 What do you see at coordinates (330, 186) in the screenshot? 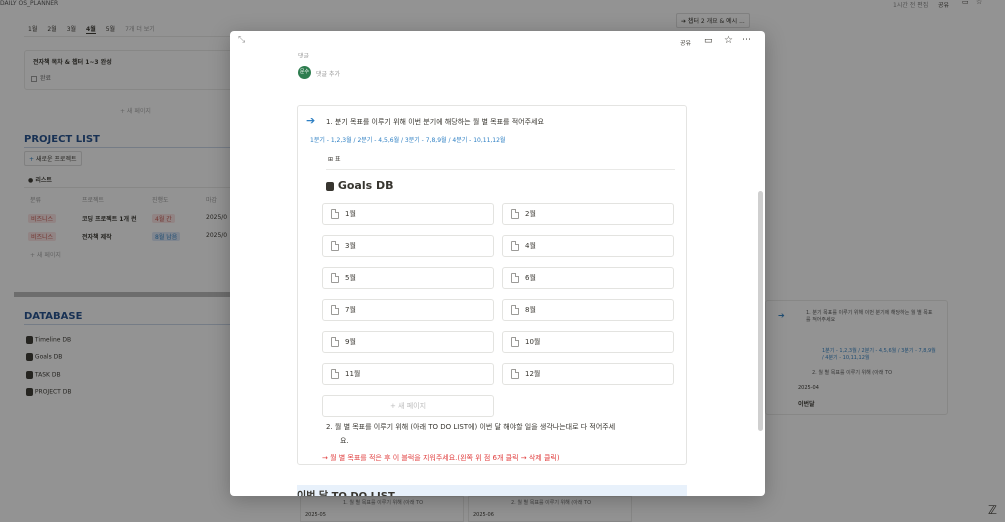
I see `database-icon` at bounding box center [330, 186].